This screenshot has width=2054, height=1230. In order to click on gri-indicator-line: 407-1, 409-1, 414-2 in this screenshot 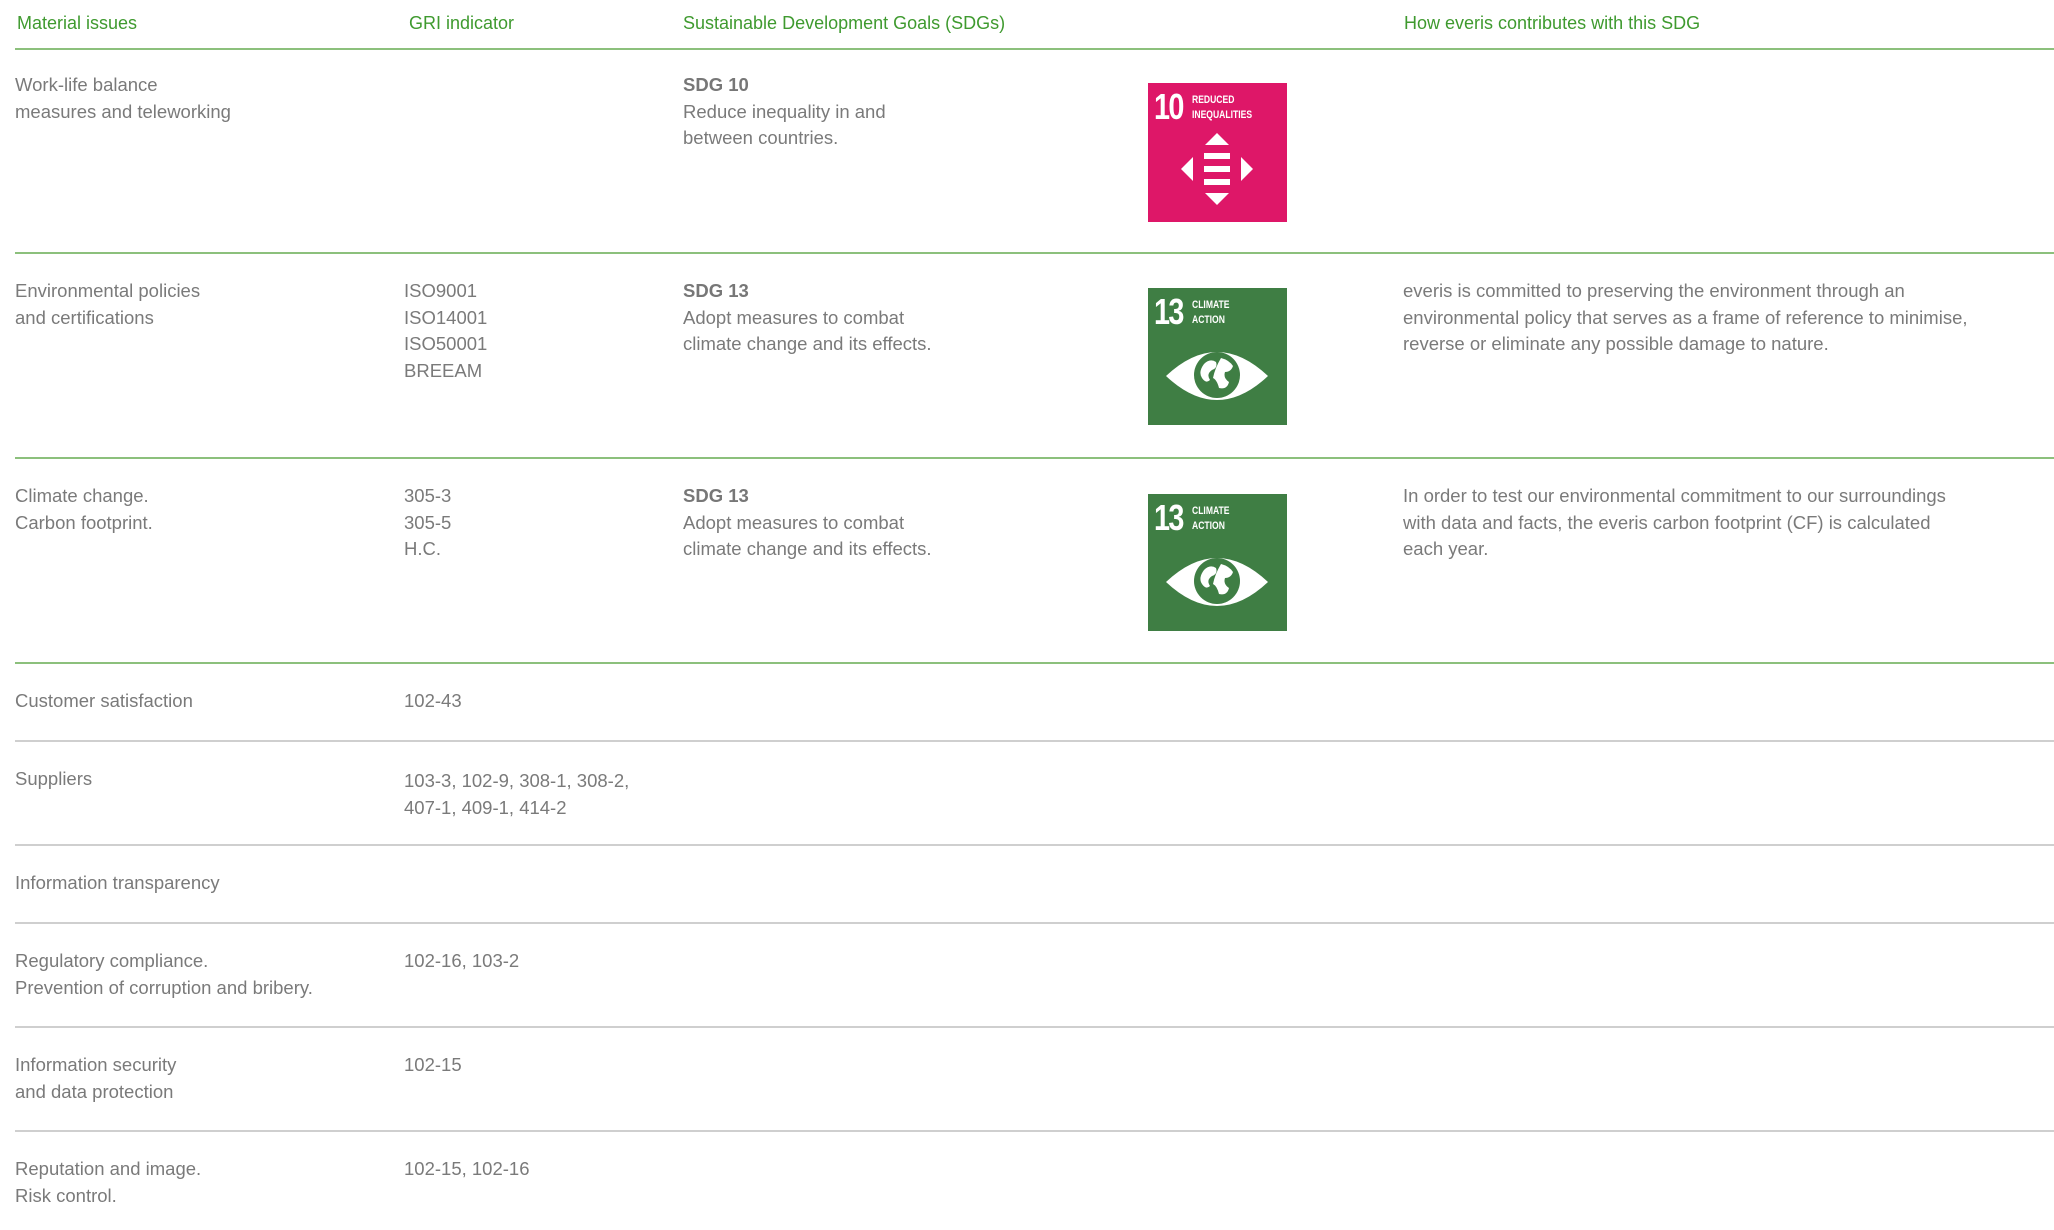, I will do `click(485, 807)`.